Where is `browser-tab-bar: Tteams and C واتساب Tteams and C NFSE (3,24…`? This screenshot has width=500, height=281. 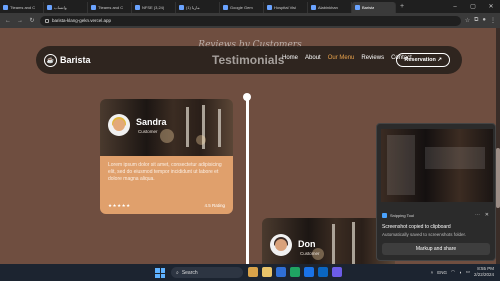 browser-tab-bar: Tteams and C واتساب Tteams and C NFSE (3,24… is located at coordinates (250, 6).